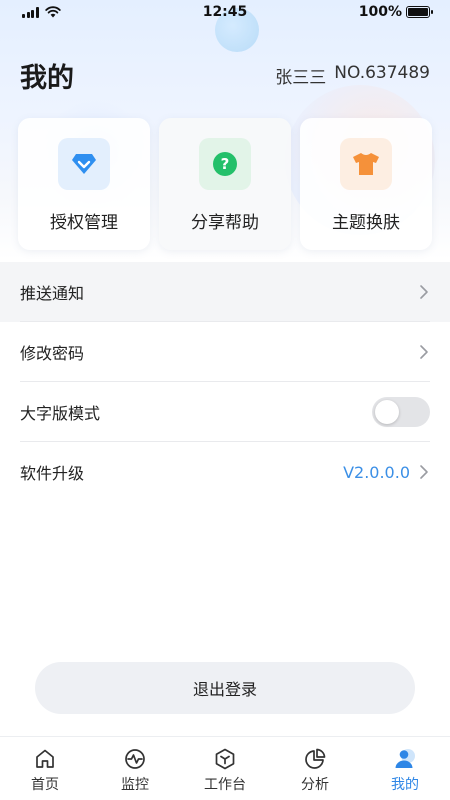 This screenshot has width=450, height=800. Describe the element at coordinates (301, 78) in the screenshot. I see `user-name: 张三三` at that location.